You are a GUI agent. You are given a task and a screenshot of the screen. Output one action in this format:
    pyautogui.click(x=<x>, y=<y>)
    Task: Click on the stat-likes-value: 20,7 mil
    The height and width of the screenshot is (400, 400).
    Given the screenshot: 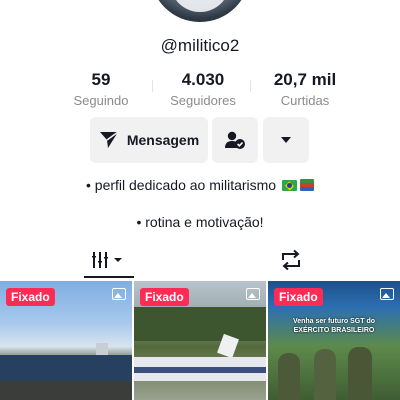 What is the action you would take?
    pyautogui.click(x=305, y=79)
    